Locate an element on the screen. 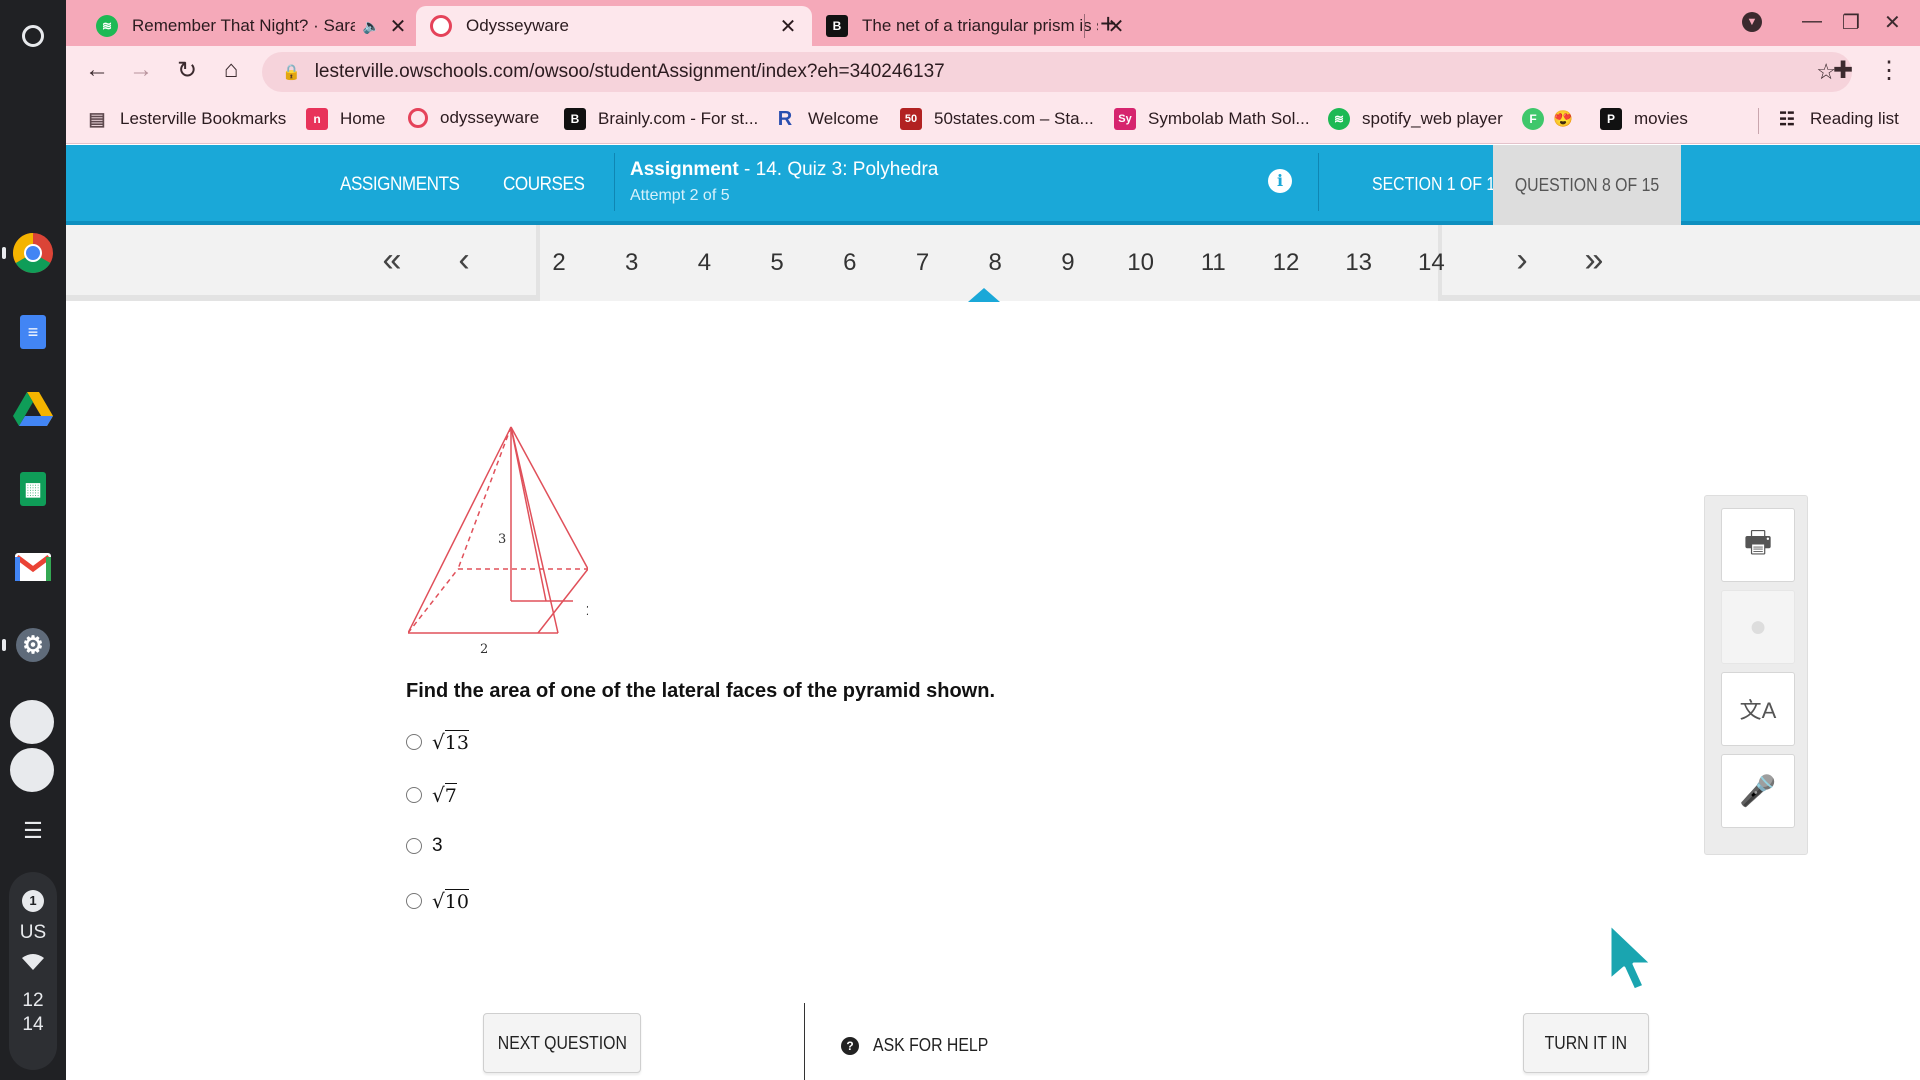  turn-it-in-label: TURN IT IN is located at coordinates (1586, 1042).